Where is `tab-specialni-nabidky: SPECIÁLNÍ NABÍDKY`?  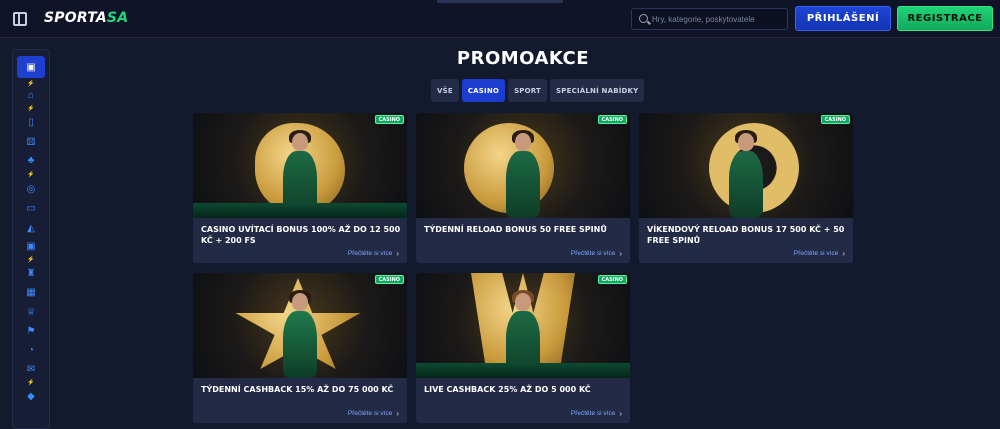
tab-specialni-nabidky: SPECIÁLNÍ NABÍDKY is located at coordinates (597, 90).